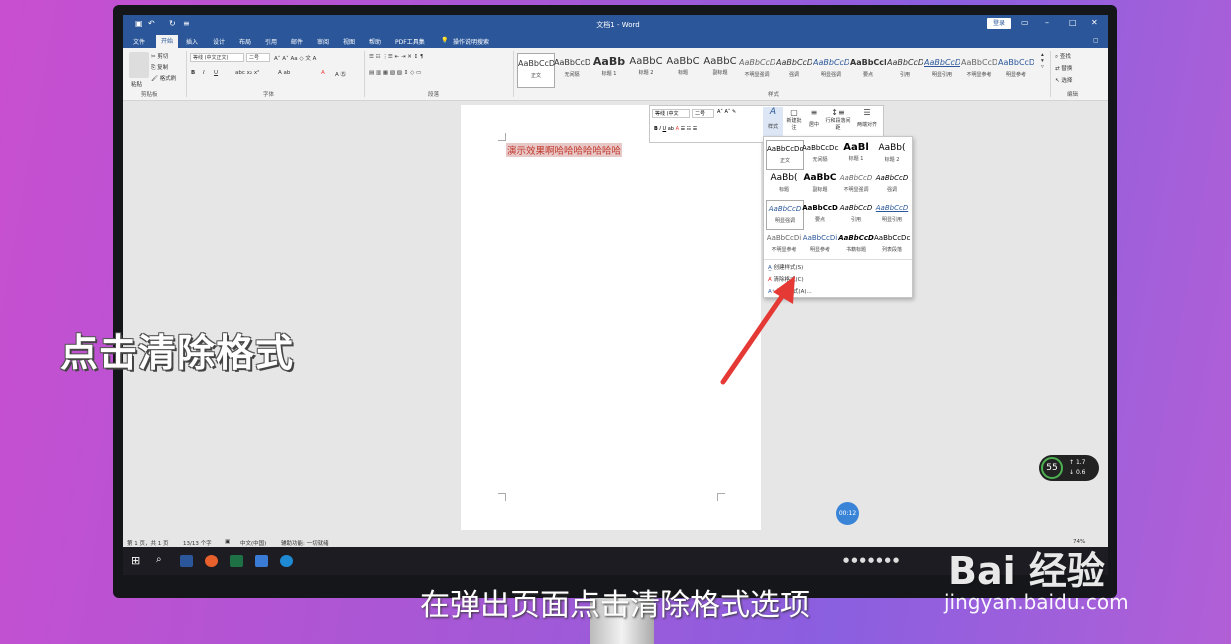  I want to click on mini-center-button: ≡ 居中, so click(814, 118).